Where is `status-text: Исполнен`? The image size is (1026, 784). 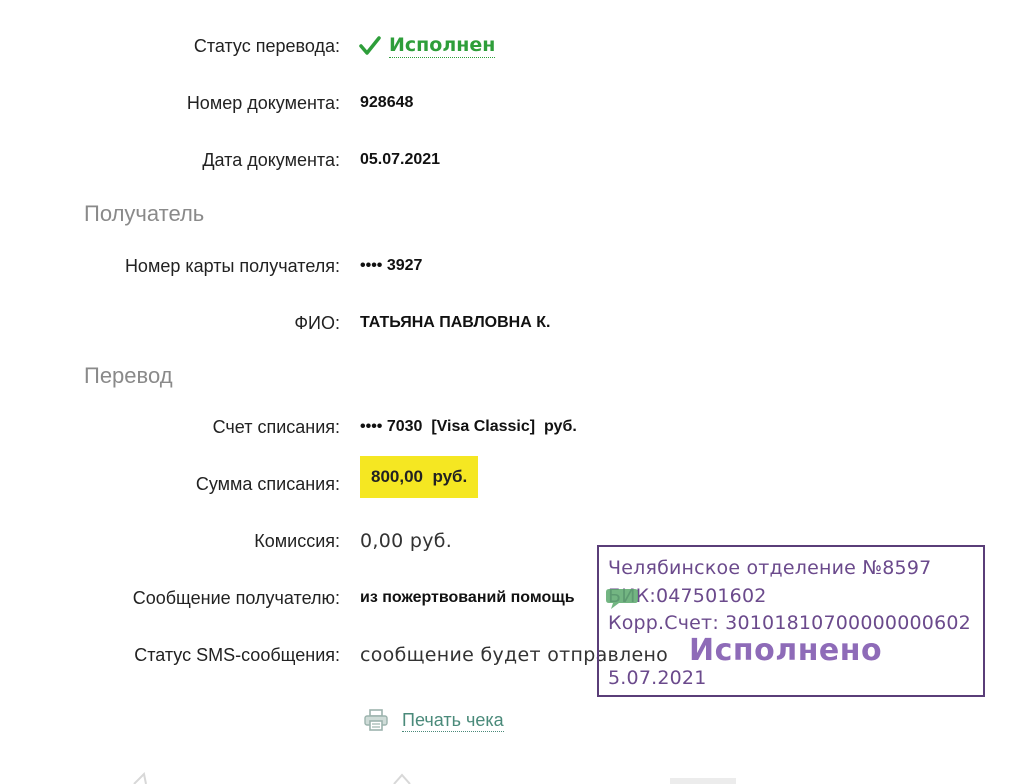
status-text: Исполнен is located at coordinates (442, 46).